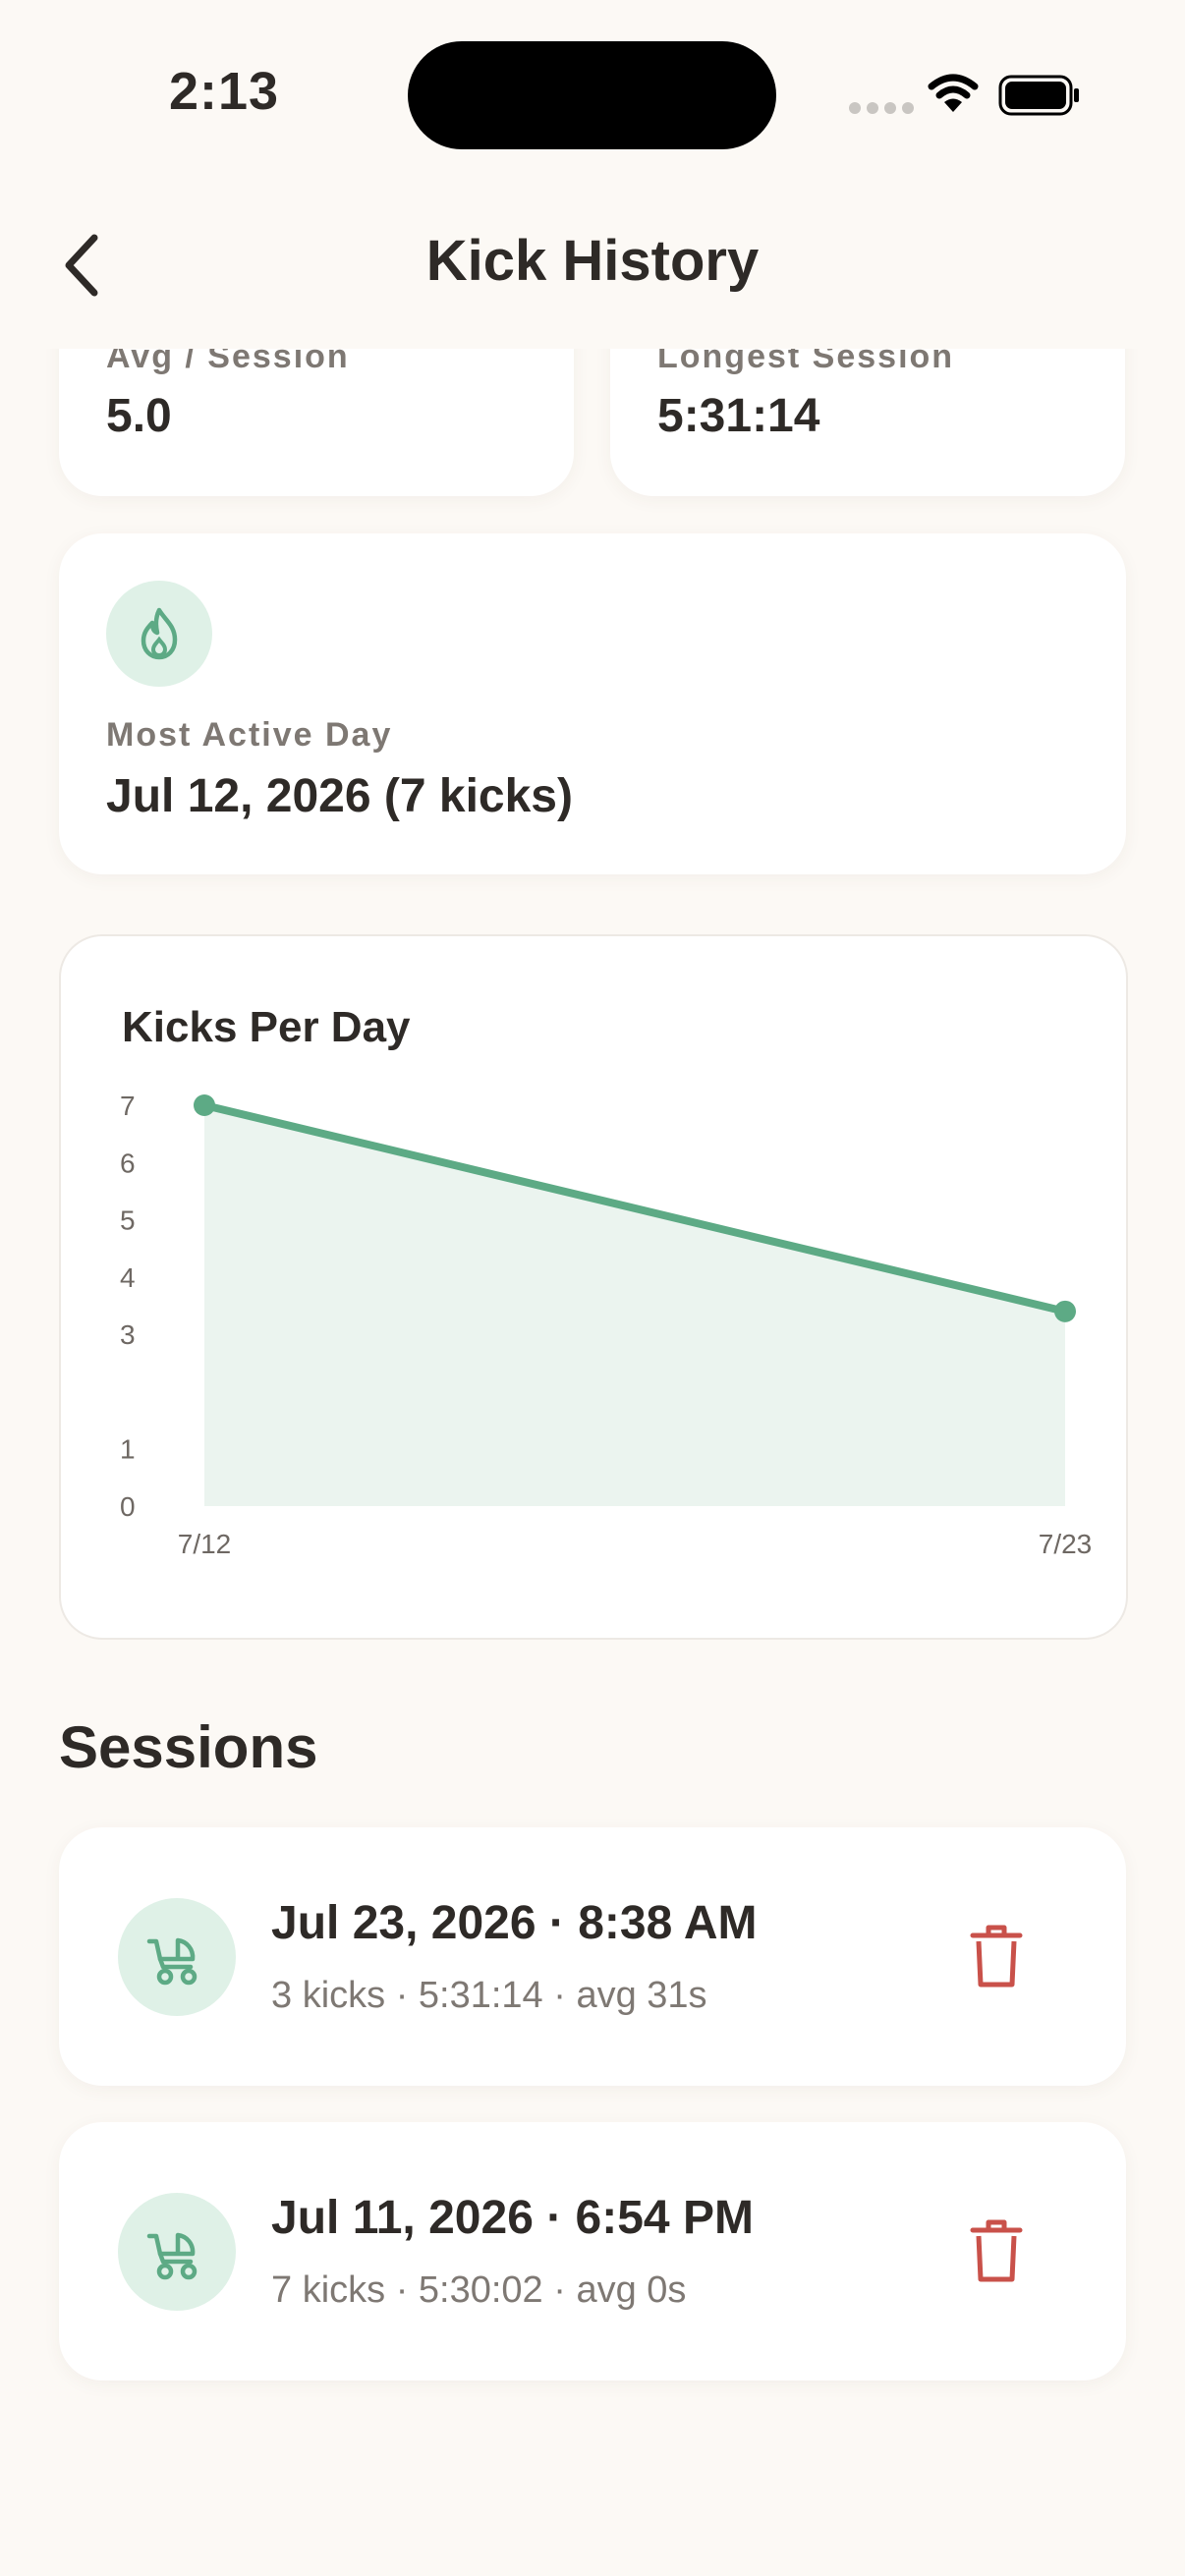 The width and height of the screenshot is (1185, 2576). I want to click on kicks-per-day-chart: 0 1 3 4 5 6 7 7/12 7/23, so click(606, 1325).